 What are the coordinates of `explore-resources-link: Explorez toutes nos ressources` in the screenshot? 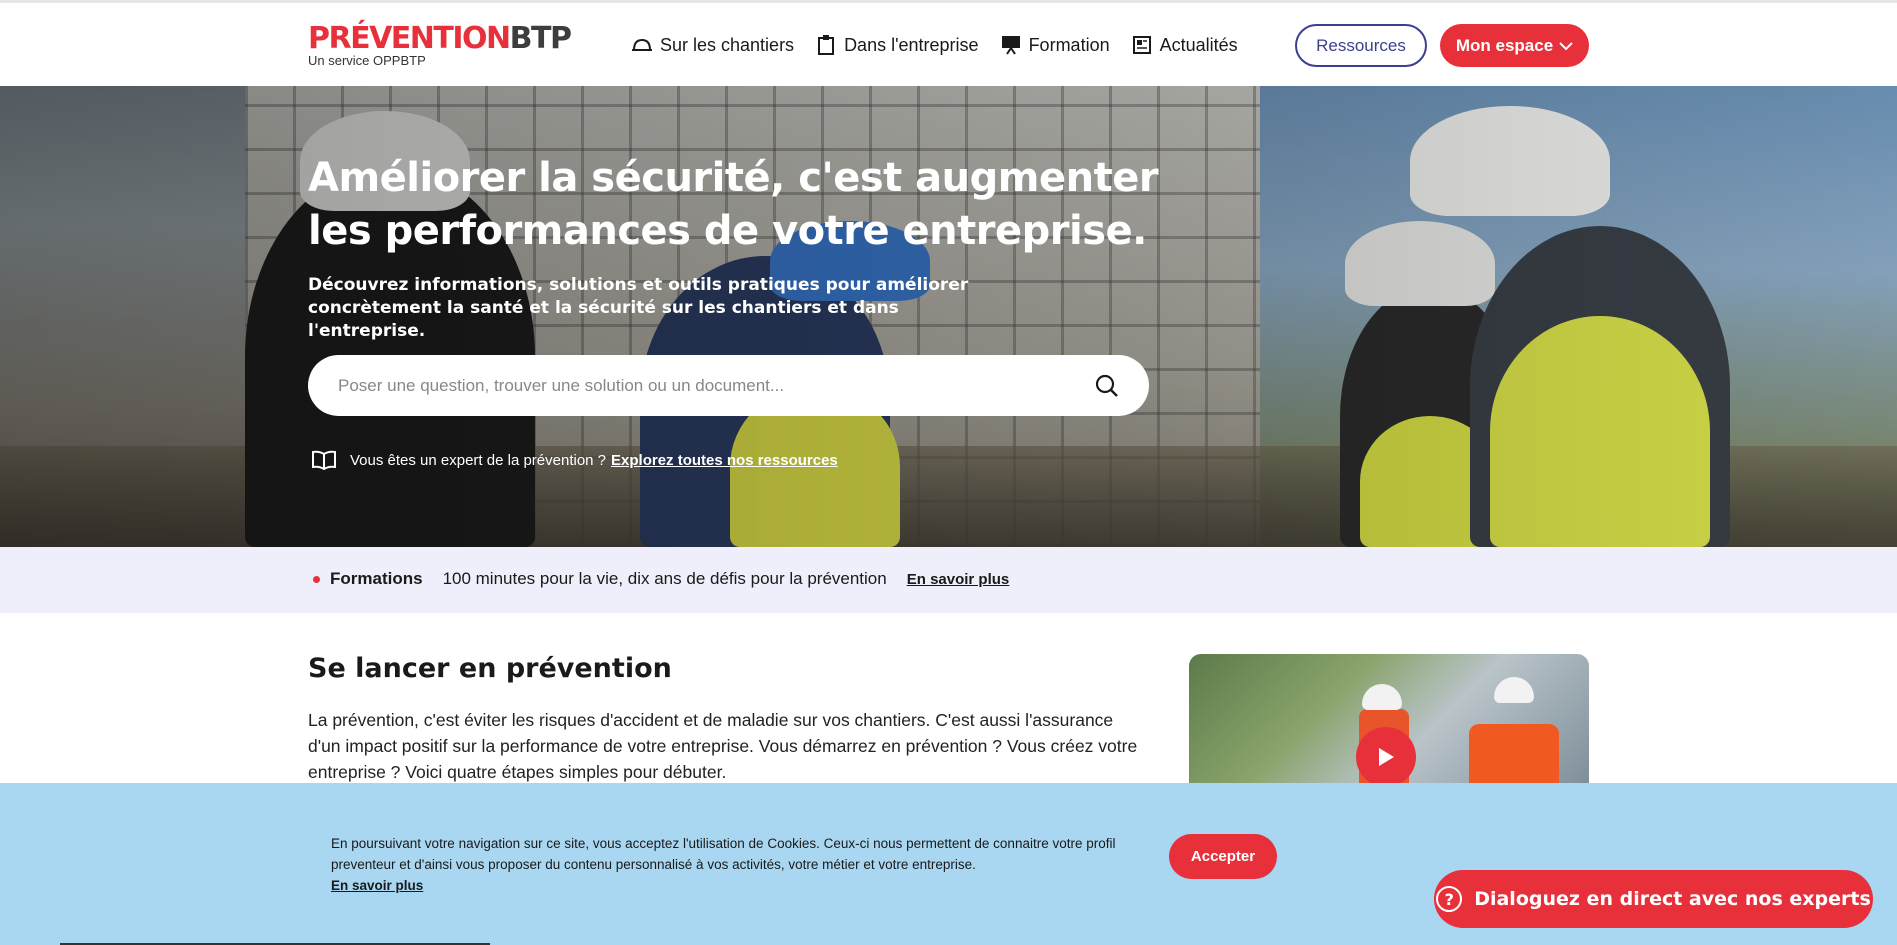 It's located at (724, 460).